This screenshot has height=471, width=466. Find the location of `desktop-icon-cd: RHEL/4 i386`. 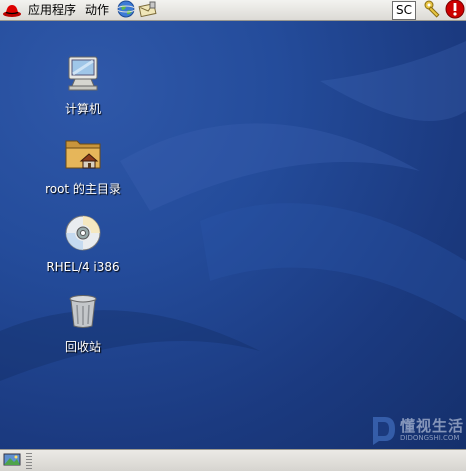

desktop-icon-cd: RHEL/4 i386 is located at coordinates (83, 242).